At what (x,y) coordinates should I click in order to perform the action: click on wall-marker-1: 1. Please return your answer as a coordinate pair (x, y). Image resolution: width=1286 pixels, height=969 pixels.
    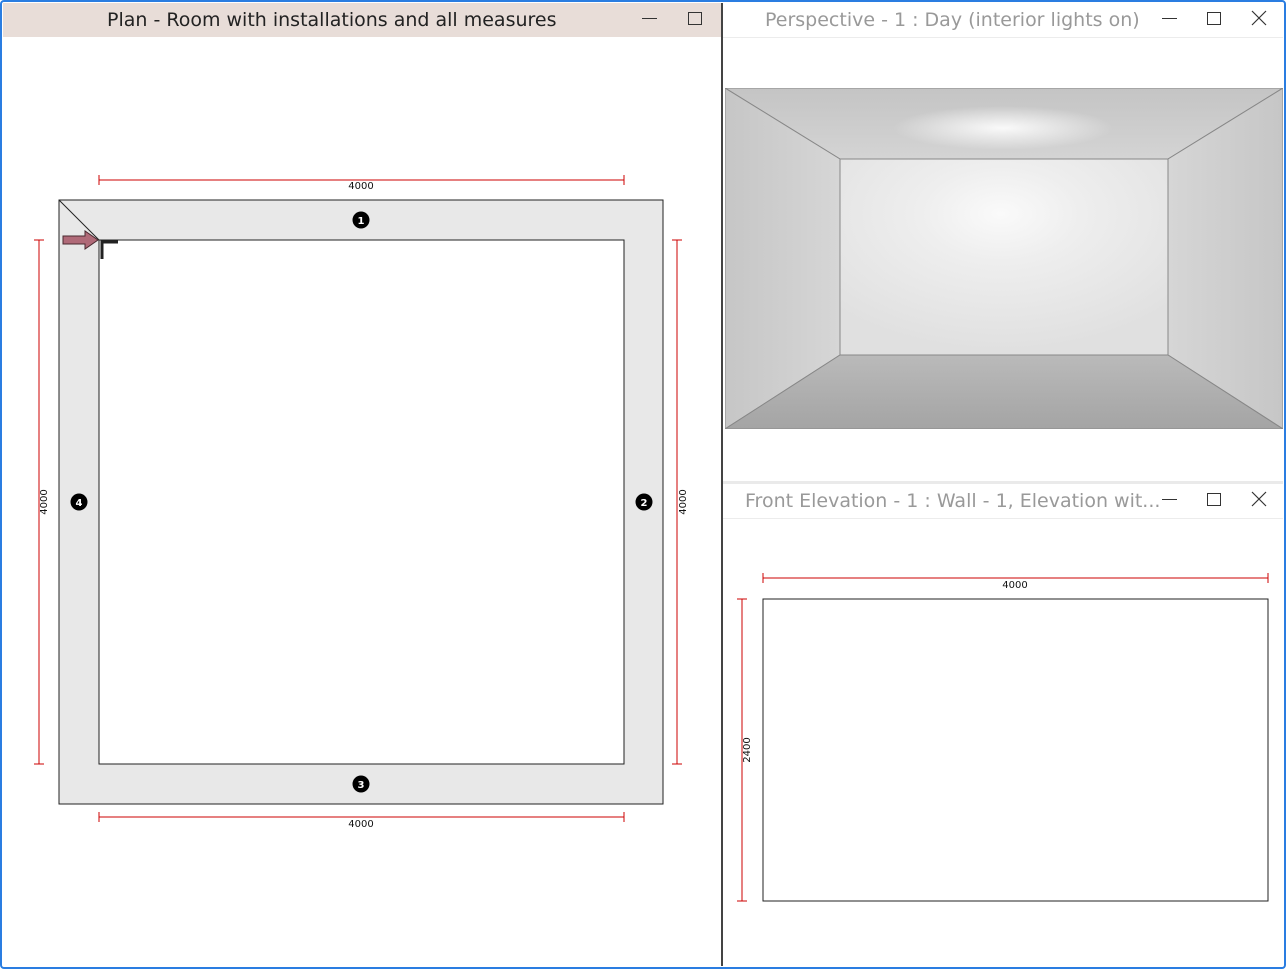
    Looking at the image, I should click on (361, 220).